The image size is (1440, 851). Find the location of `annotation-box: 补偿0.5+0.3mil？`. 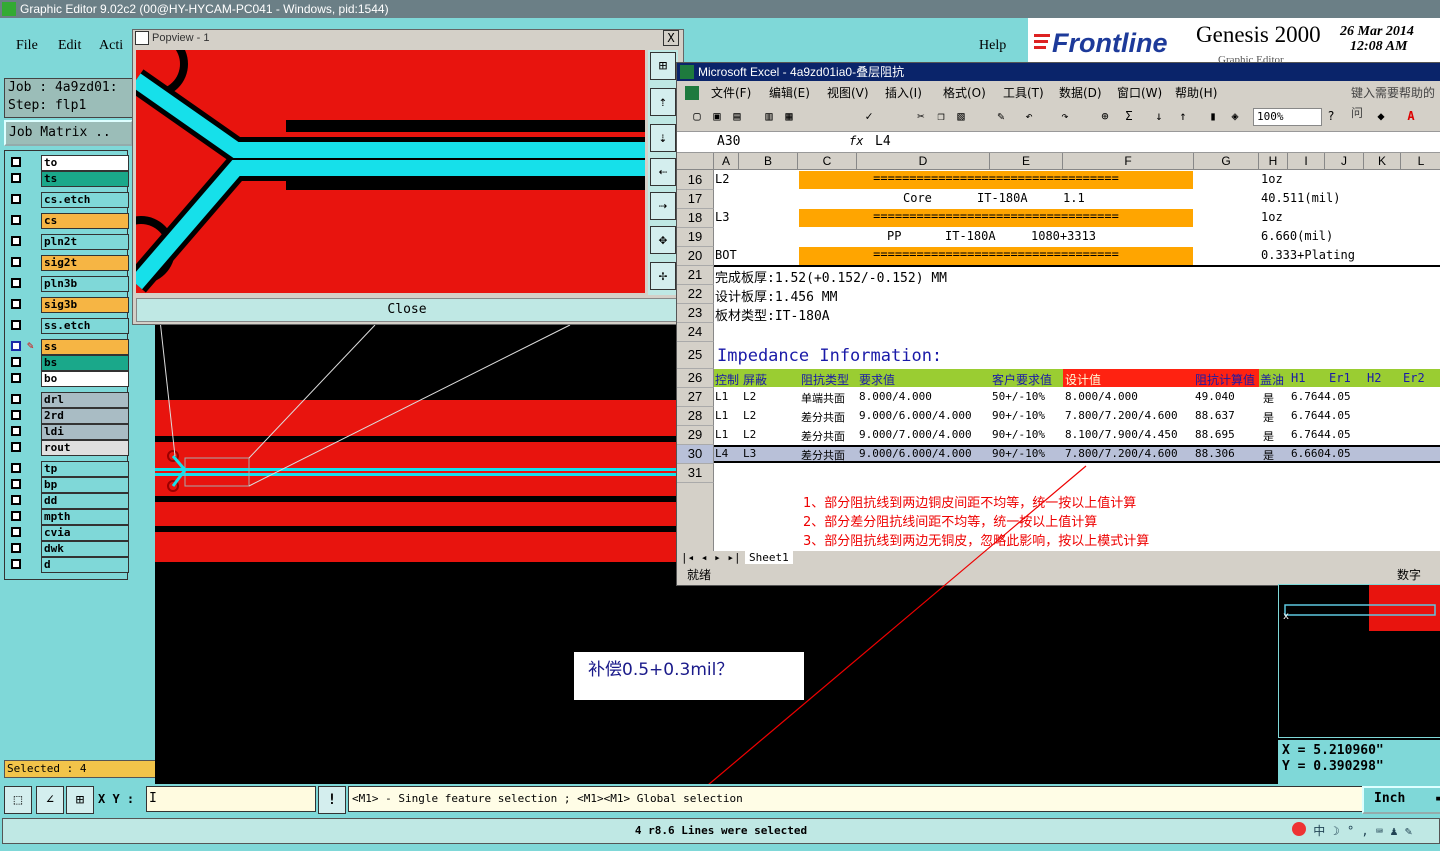

annotation-box: 补偿0.5+0.3mil？ is located at coordinates (689, 676).